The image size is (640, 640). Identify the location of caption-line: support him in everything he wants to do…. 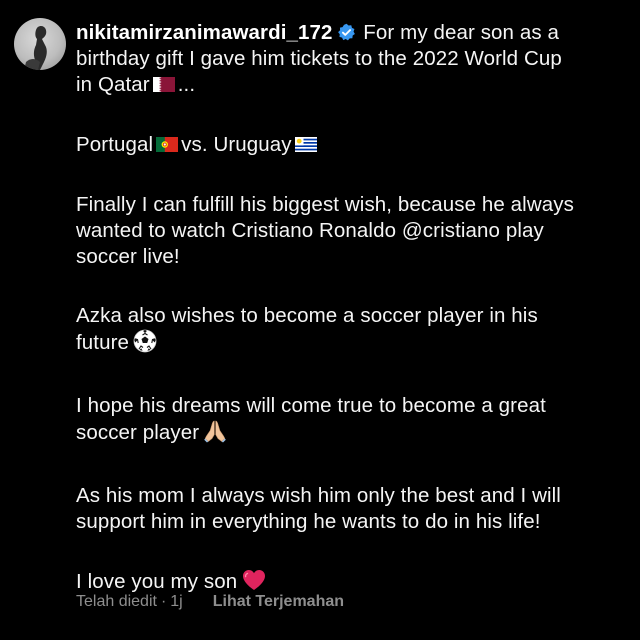
(308, 521).